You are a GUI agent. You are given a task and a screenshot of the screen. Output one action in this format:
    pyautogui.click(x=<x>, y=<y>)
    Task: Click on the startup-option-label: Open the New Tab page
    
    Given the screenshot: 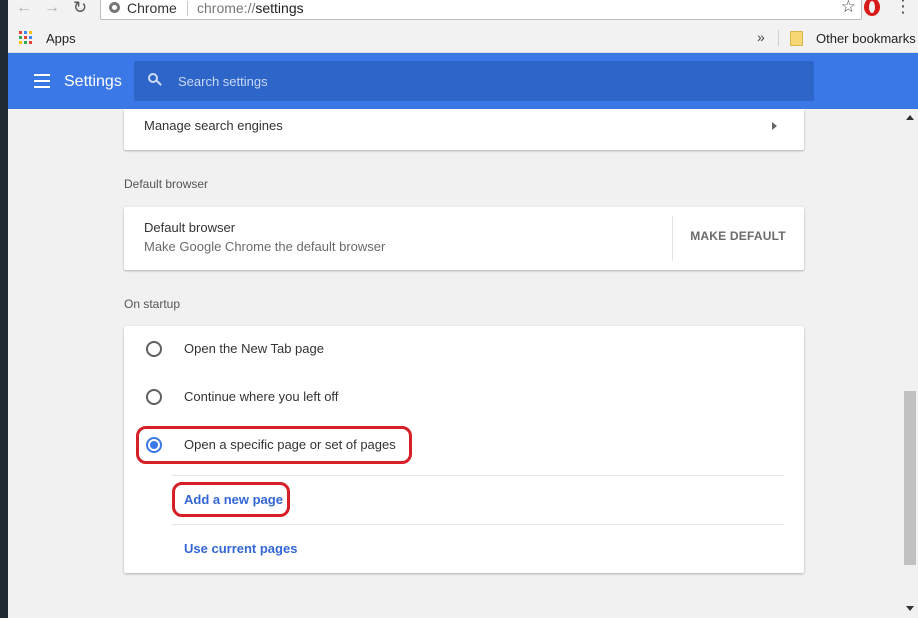 What is the action you would take?
    pyautogui.click(x=254, y=348)
    